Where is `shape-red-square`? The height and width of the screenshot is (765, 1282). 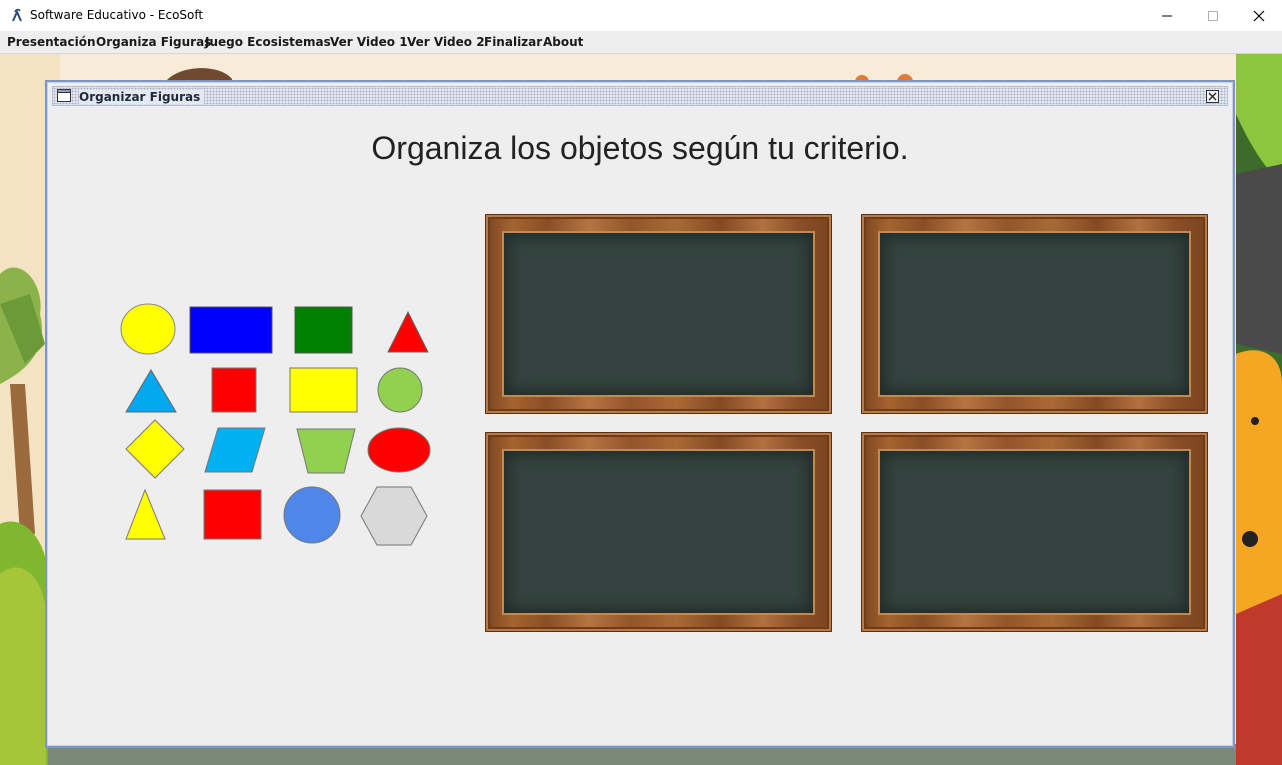 shape-red-square is located at coordinates (234, 390).